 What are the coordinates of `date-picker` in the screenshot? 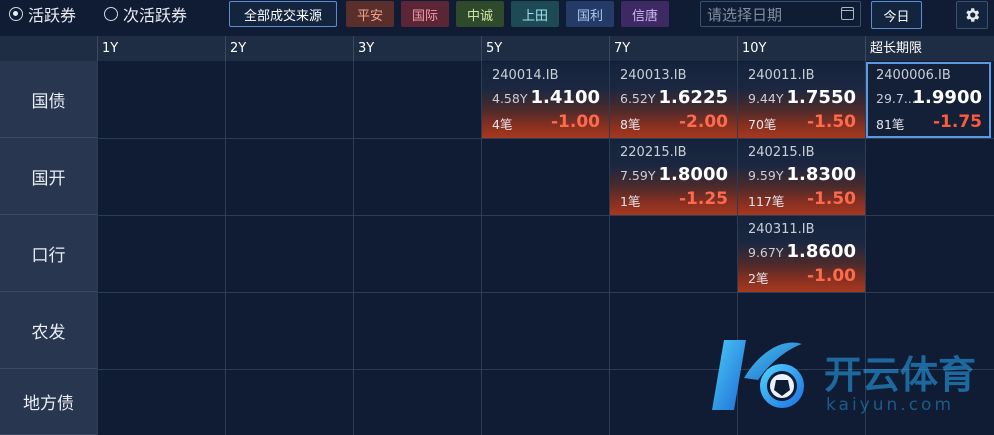 It's located at (780, 14).